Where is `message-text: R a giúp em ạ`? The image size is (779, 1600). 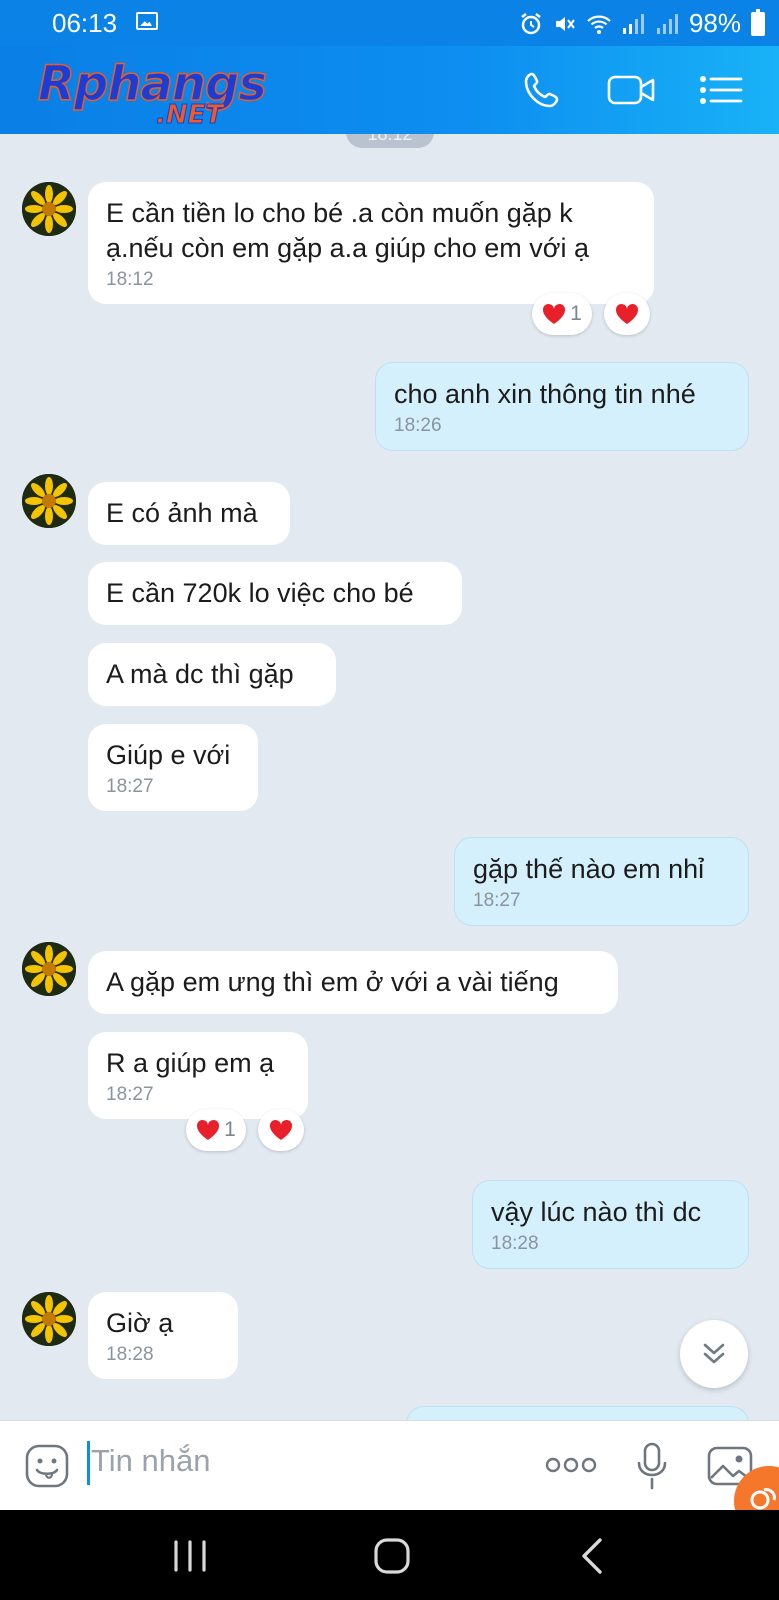 message-text: R a giúp em ạ is located at coordinates (190, 1063).